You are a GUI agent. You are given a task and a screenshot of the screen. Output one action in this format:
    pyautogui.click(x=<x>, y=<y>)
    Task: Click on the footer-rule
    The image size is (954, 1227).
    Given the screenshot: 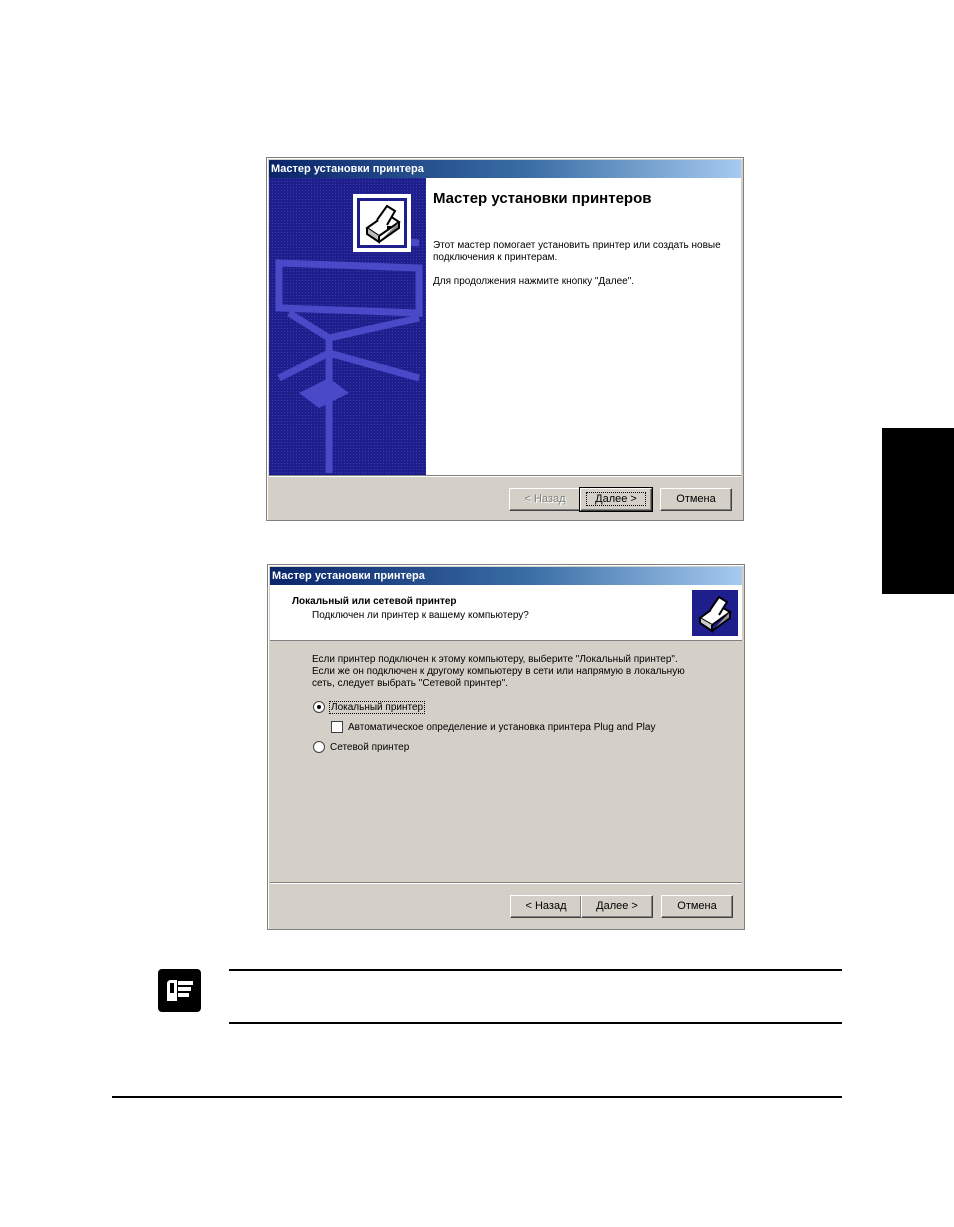 What is the action you would take?
    pyautogui.click(x=477, y=1097)
    